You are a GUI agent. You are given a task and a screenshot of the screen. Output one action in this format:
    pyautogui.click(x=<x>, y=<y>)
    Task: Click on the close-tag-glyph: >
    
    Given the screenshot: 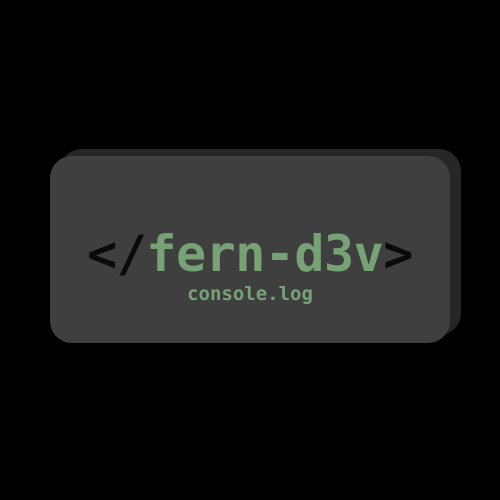 What is the action you would take?
    pyautogui.click(x=398, y=254)
    